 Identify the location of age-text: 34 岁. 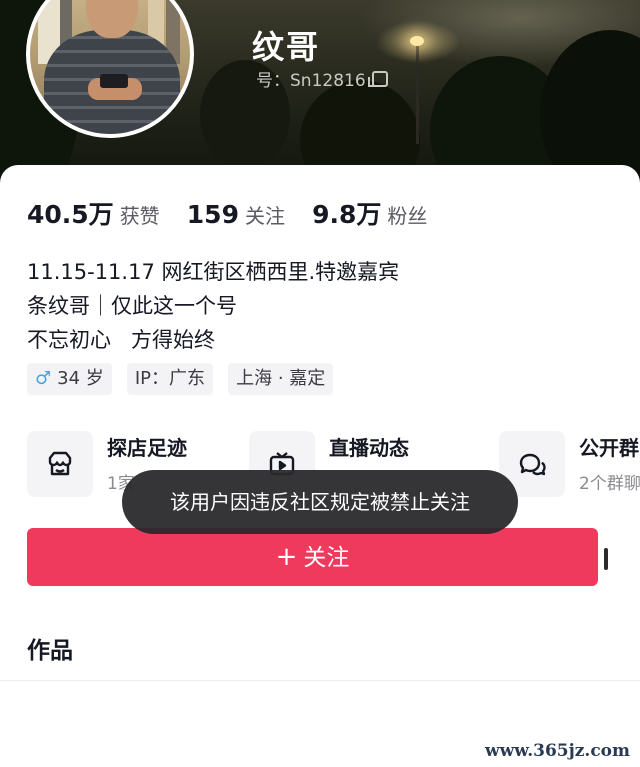
(80, 378).